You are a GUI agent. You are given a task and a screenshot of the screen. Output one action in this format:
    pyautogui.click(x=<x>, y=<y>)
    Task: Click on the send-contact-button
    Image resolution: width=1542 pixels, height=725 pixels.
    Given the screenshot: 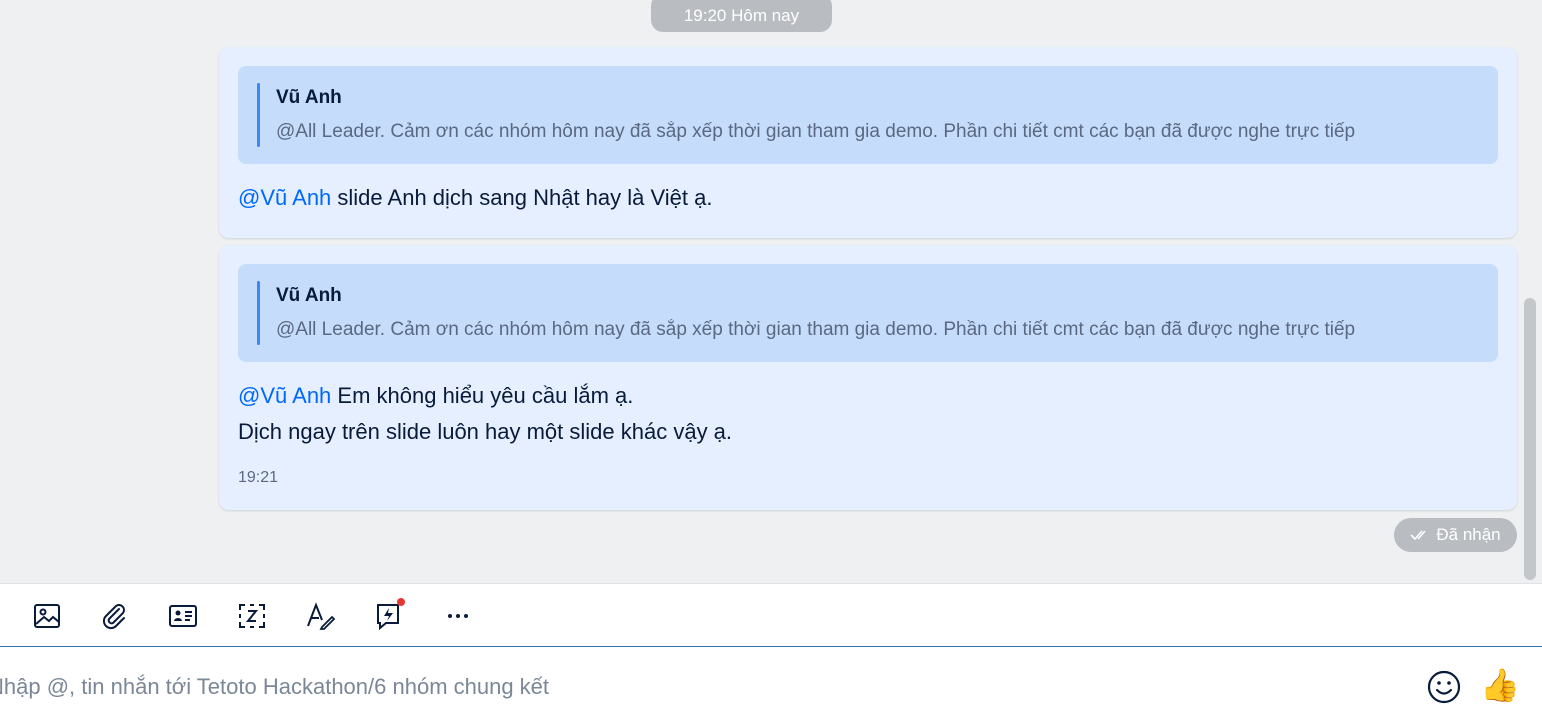 What is the action you would take?
    pyautogui.click(x=183, y=616)
    